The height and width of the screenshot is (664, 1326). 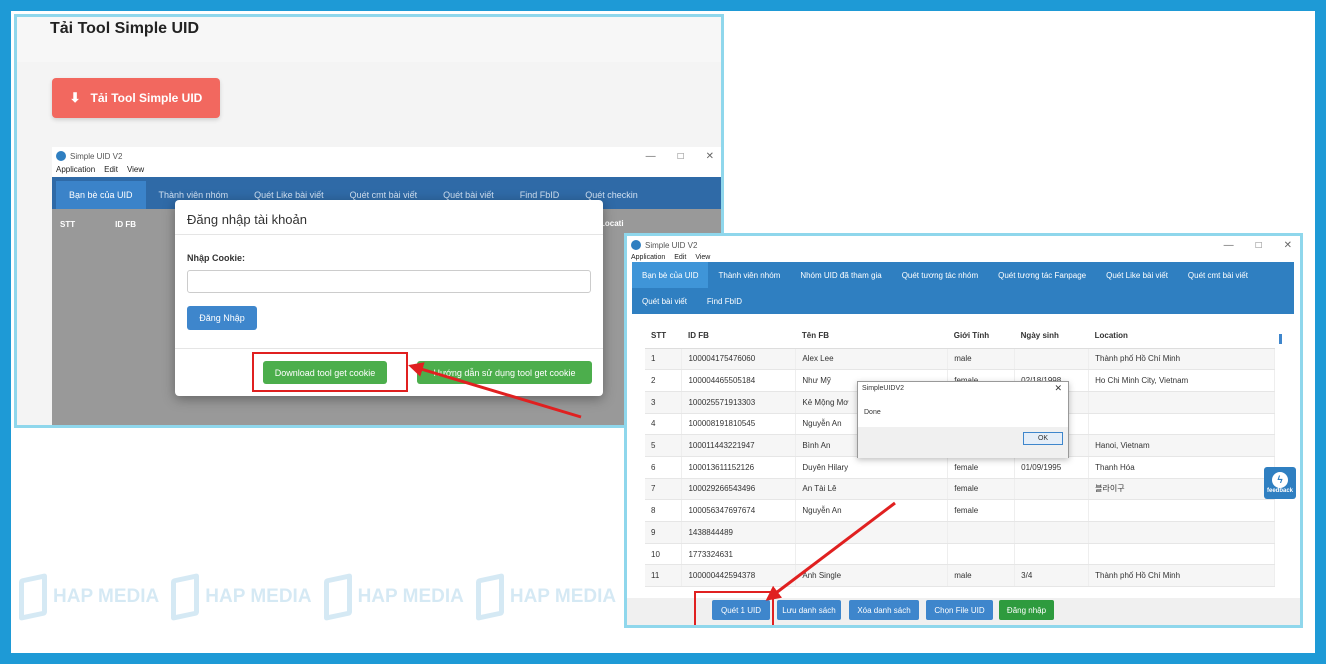 I want to click on col-gender-cell: female, so click(x=981, y=489).